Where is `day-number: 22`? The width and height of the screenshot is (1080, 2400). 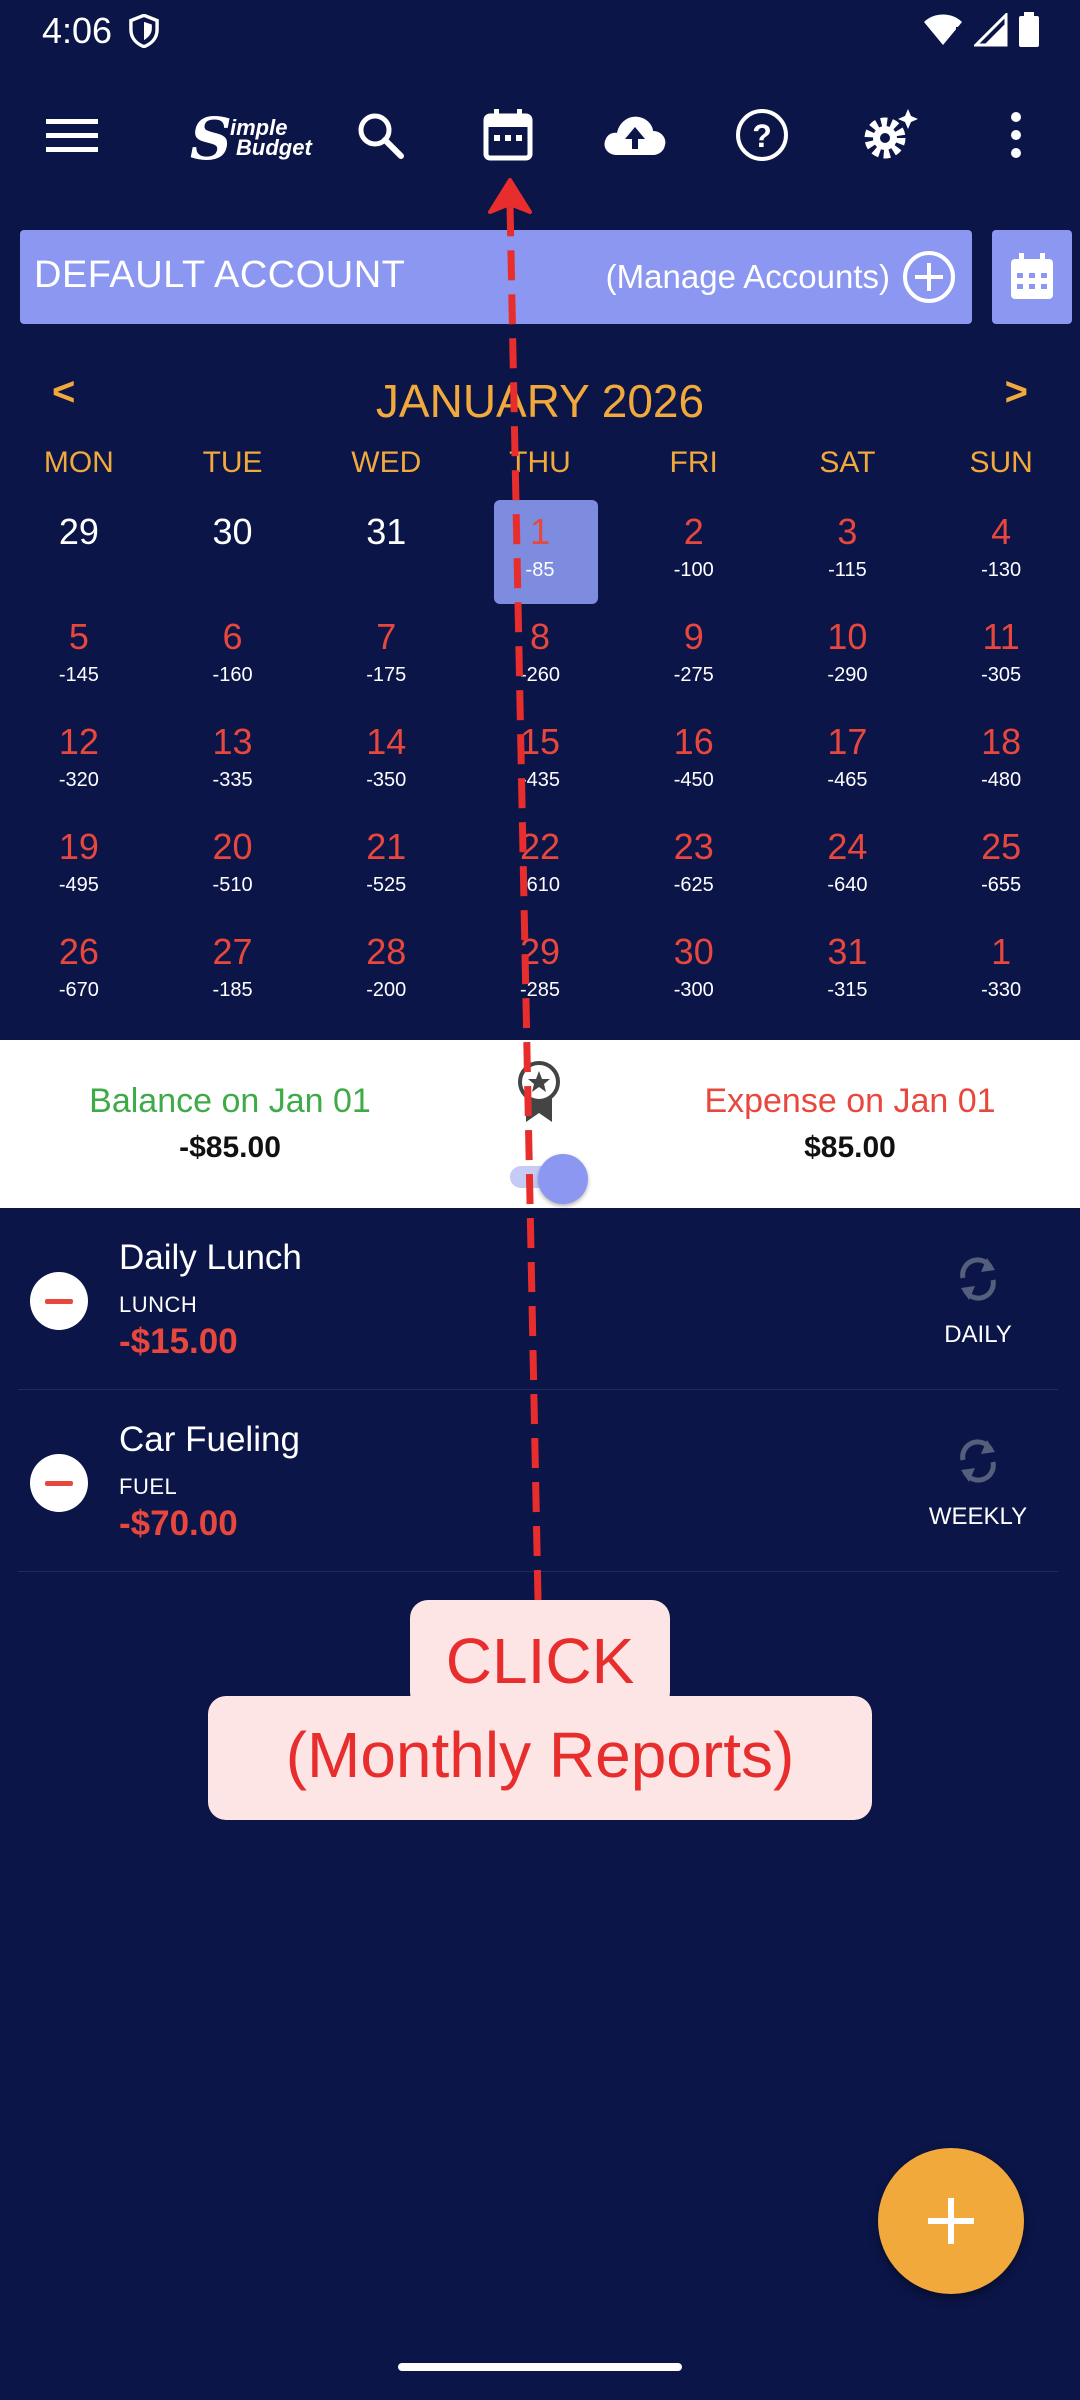
day-number: 22 is located at coordinates (540, 846).